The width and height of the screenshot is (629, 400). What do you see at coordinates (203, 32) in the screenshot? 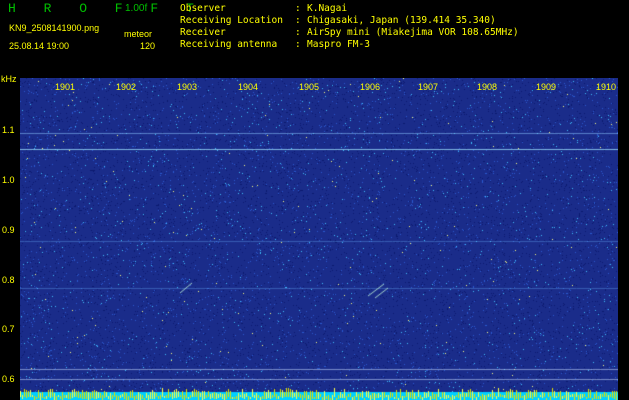
I see `info-key: Receiver` at bounding box center [203, 32].